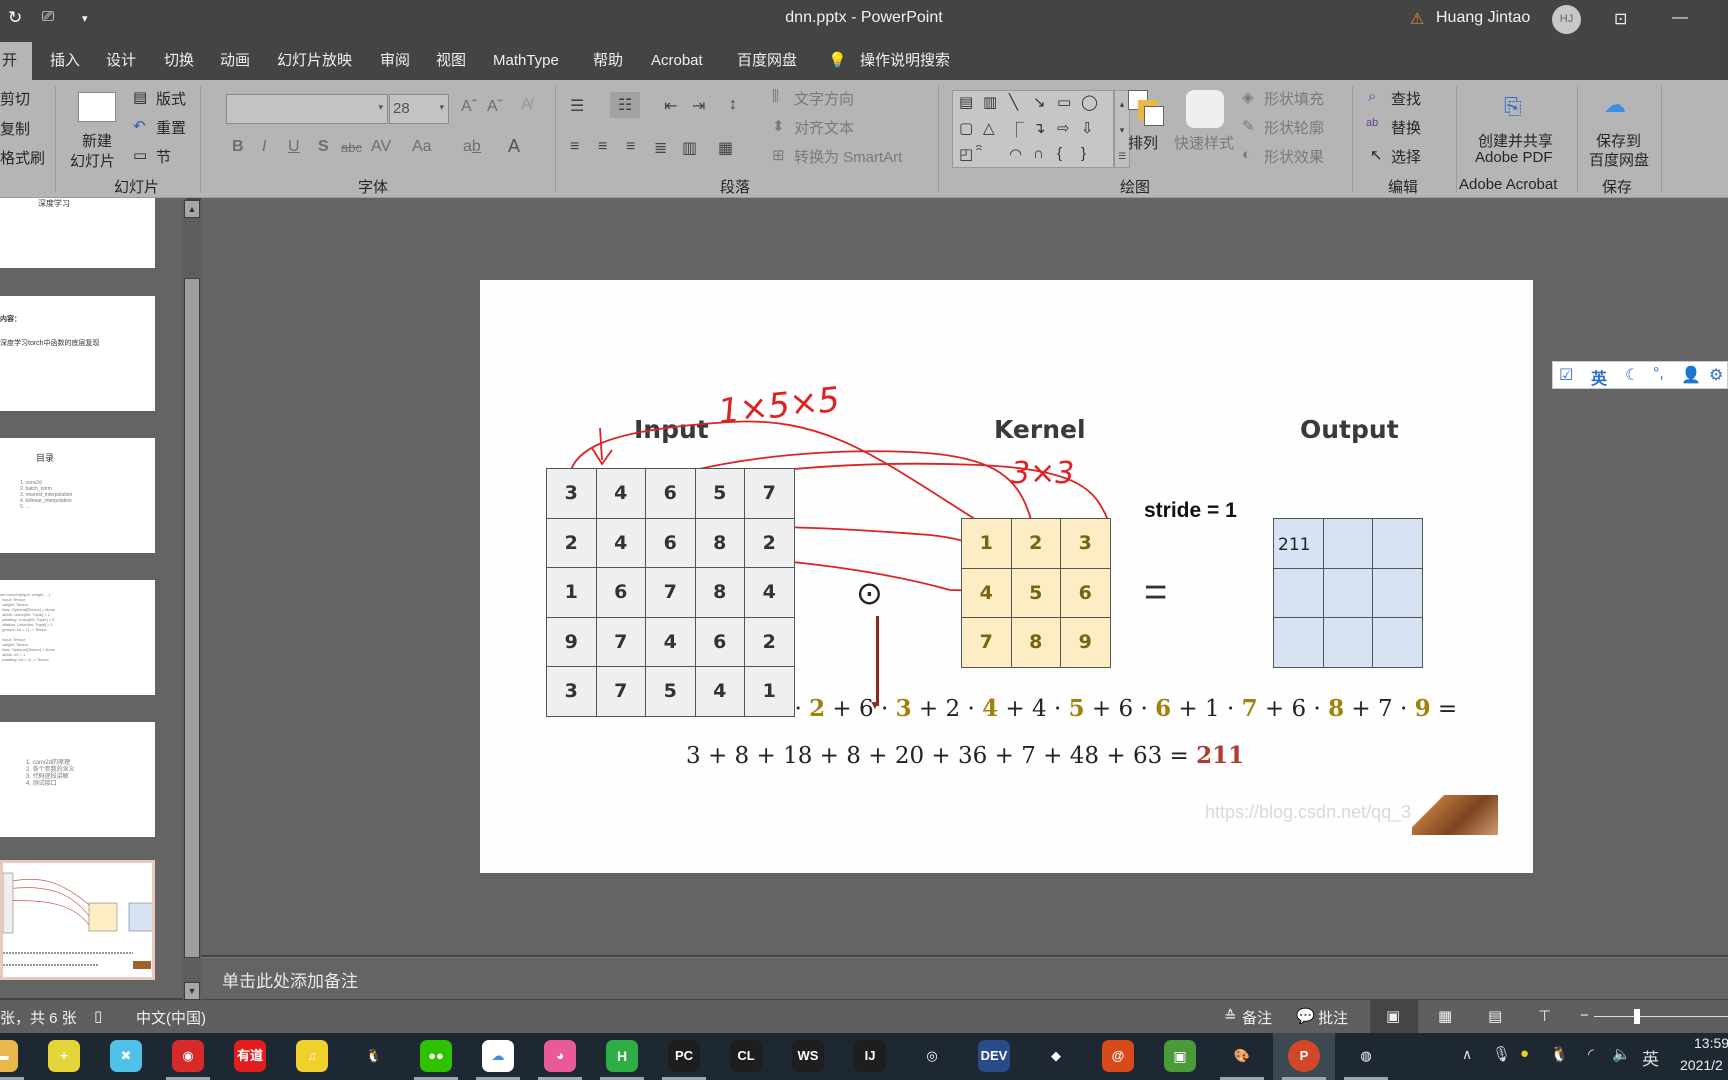  Describe the element at coordinates (1406, 127) in the screenshot. I see `replace-button: 替换` at that location.